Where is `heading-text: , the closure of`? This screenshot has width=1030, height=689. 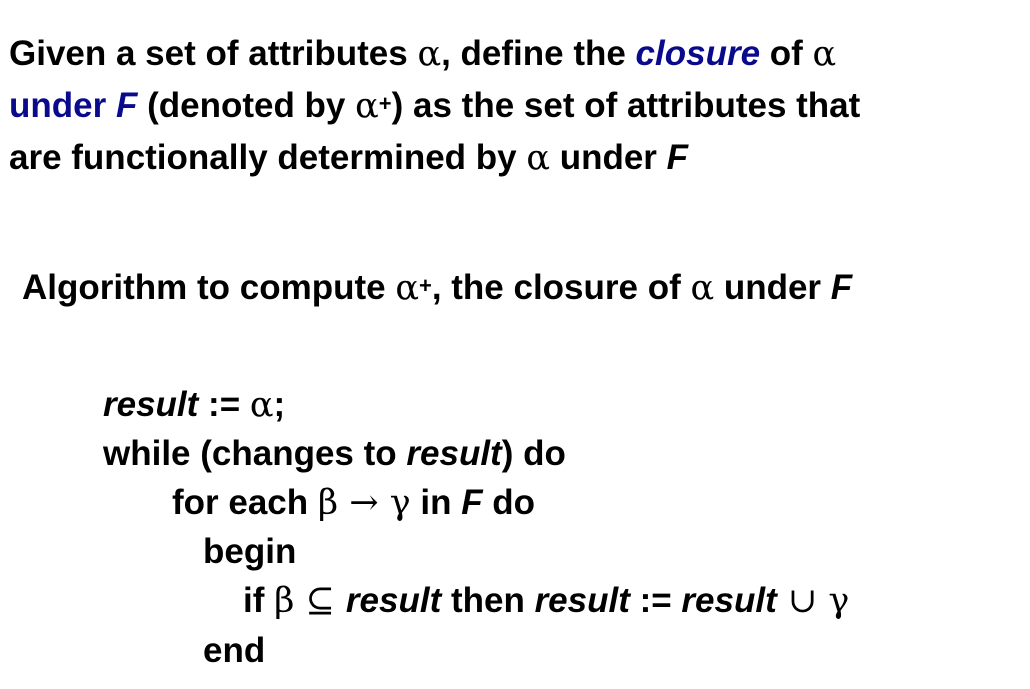 heading-text: , the closure of is located at coordinates (561, 287).